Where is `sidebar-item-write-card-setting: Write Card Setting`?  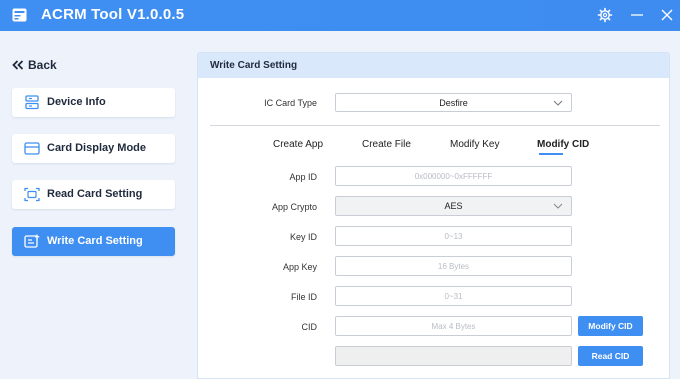 sidebar-item-write-card-setting: Write Card Setting is located at coordinates (93, 241).